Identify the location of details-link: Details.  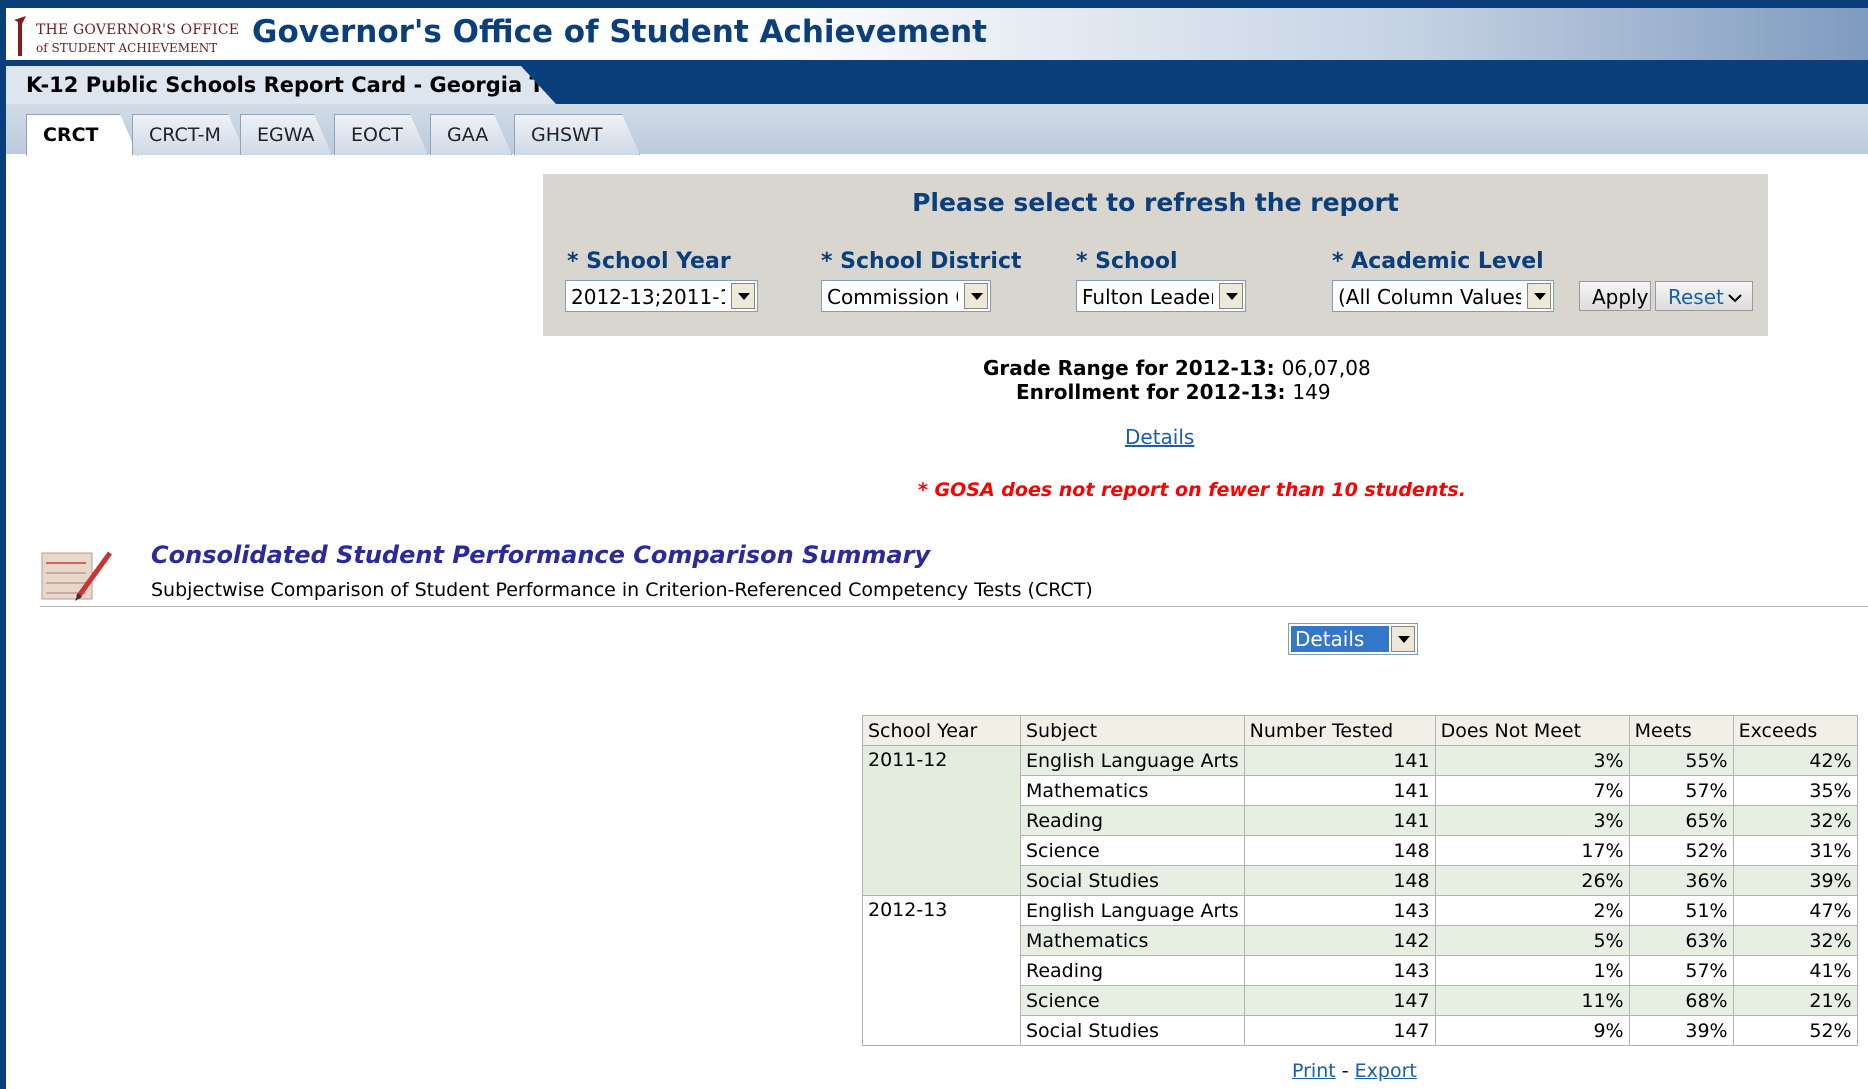
(1159, 437).